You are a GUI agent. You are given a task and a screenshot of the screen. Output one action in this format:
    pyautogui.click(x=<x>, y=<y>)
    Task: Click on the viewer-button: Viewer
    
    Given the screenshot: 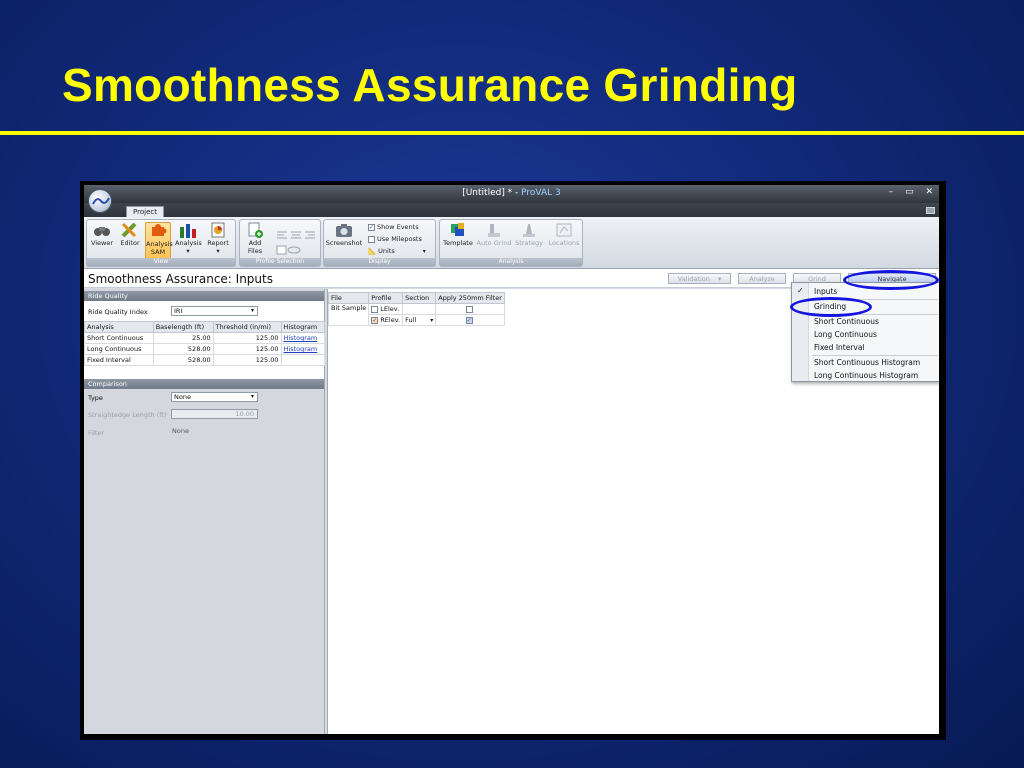 What is the action you would take?
    pyautogui.click(x=102, y=234)
    